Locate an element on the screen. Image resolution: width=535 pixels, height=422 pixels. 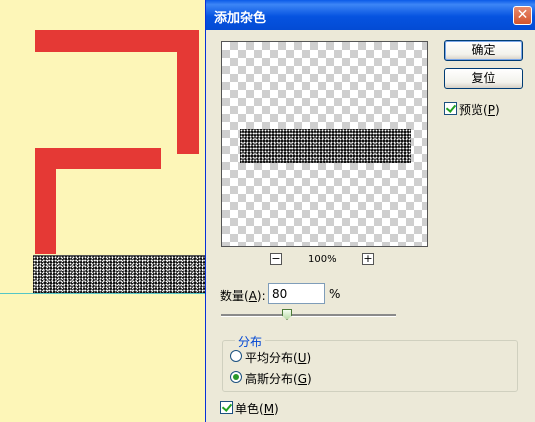
close-button: ✕ is located at coordinates (522, 15).